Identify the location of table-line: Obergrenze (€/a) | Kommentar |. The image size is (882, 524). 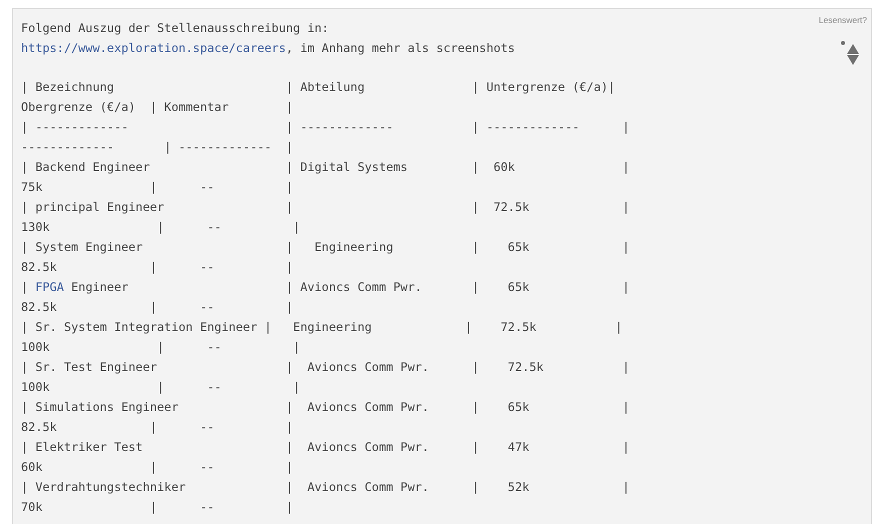
(157, 107).